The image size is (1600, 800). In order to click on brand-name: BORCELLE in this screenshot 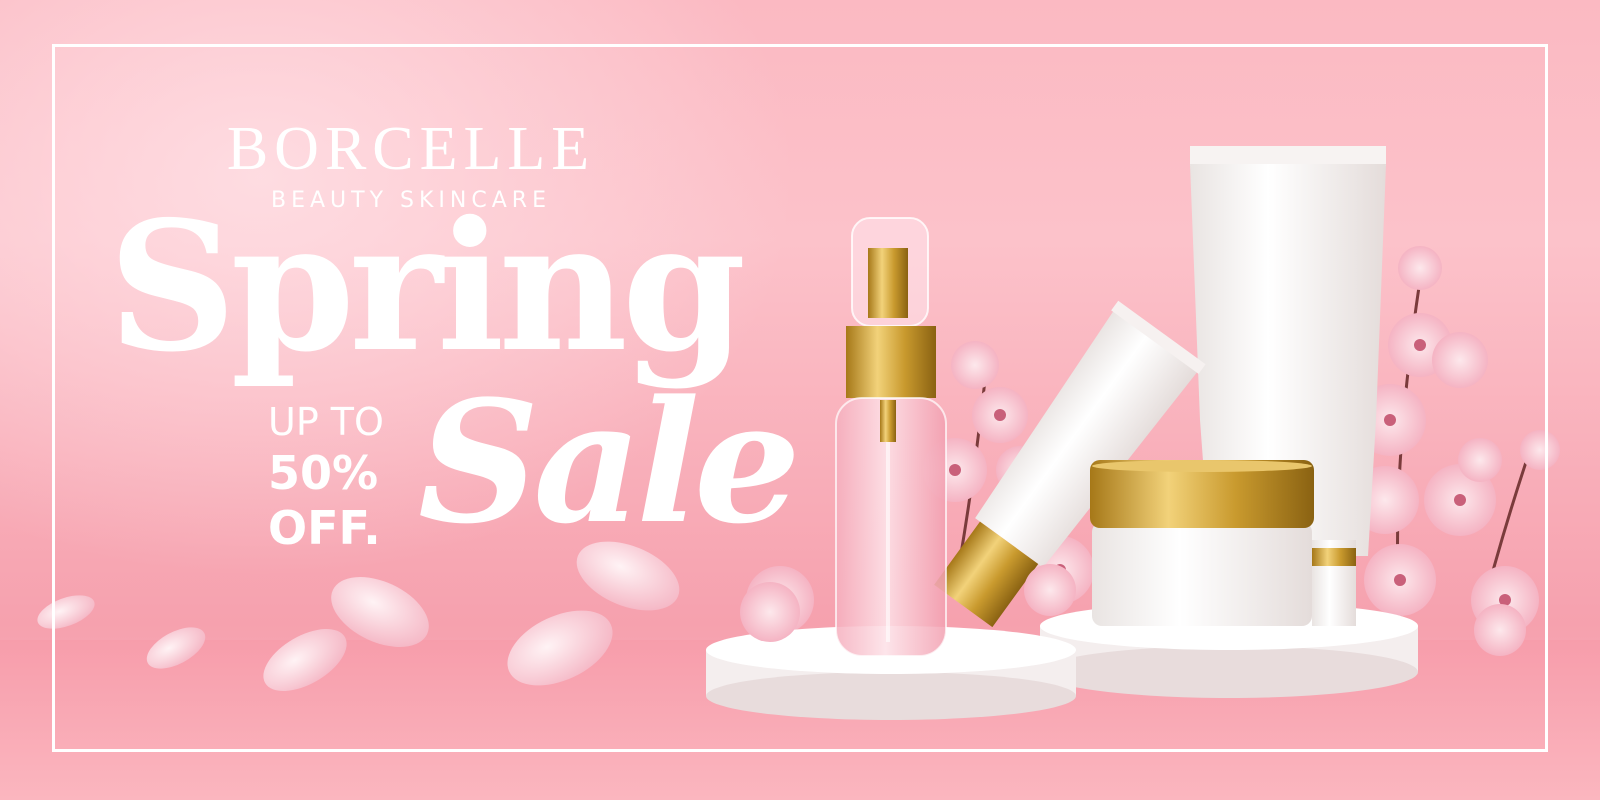, I will do `click(411, 149)`.